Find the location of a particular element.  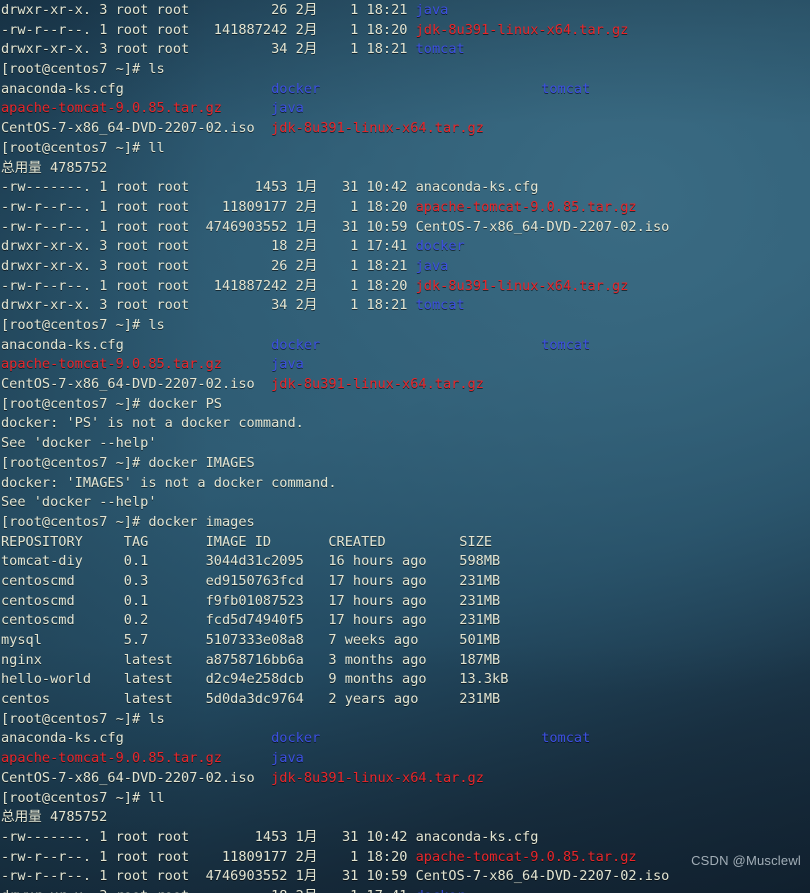

terminal-command-line: [root@centos7 ~]# docker images is located at coordinates (405, 523).